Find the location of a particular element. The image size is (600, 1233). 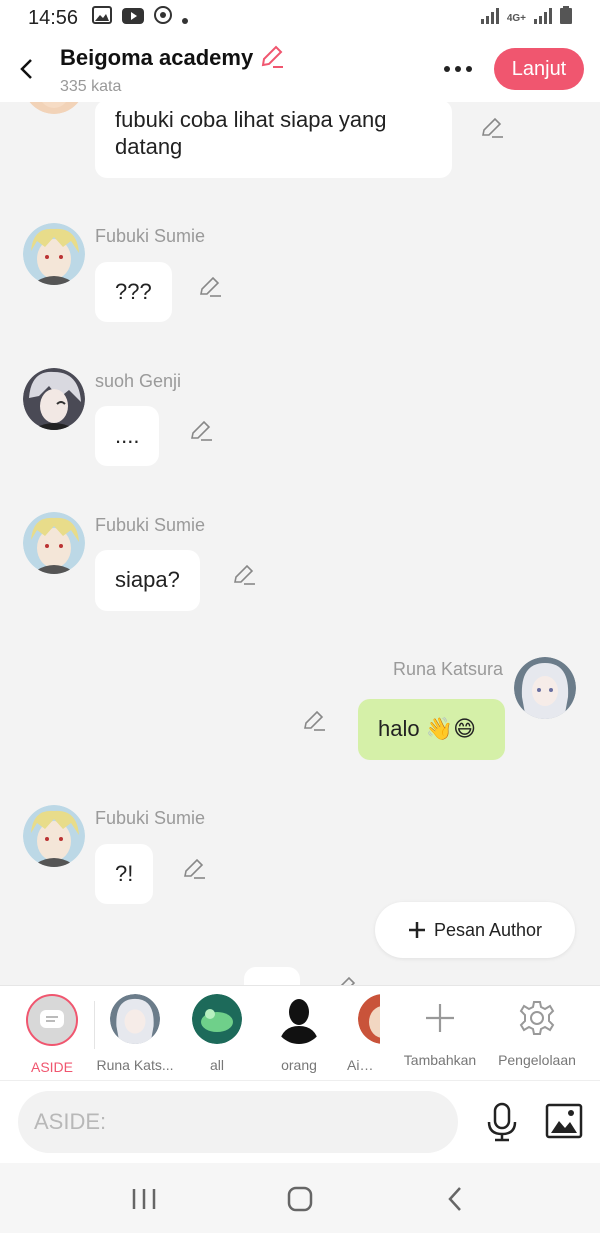

character-aside: ASIDE is located at coordinates (52, 1034).